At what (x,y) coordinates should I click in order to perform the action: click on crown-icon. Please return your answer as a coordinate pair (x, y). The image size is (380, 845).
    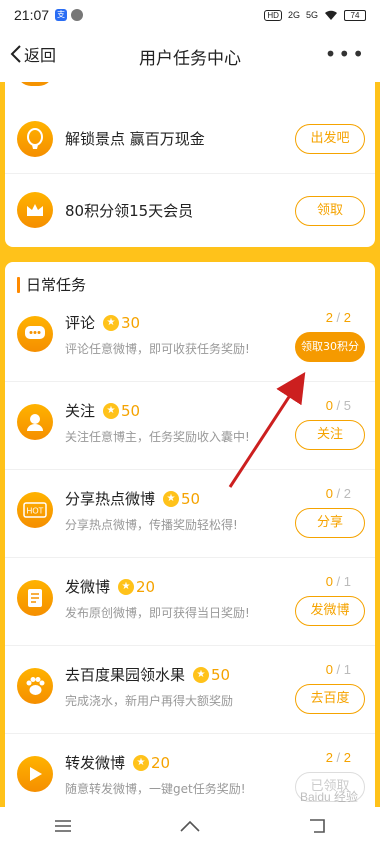
    Looking at the image, I should click on (35, 210).